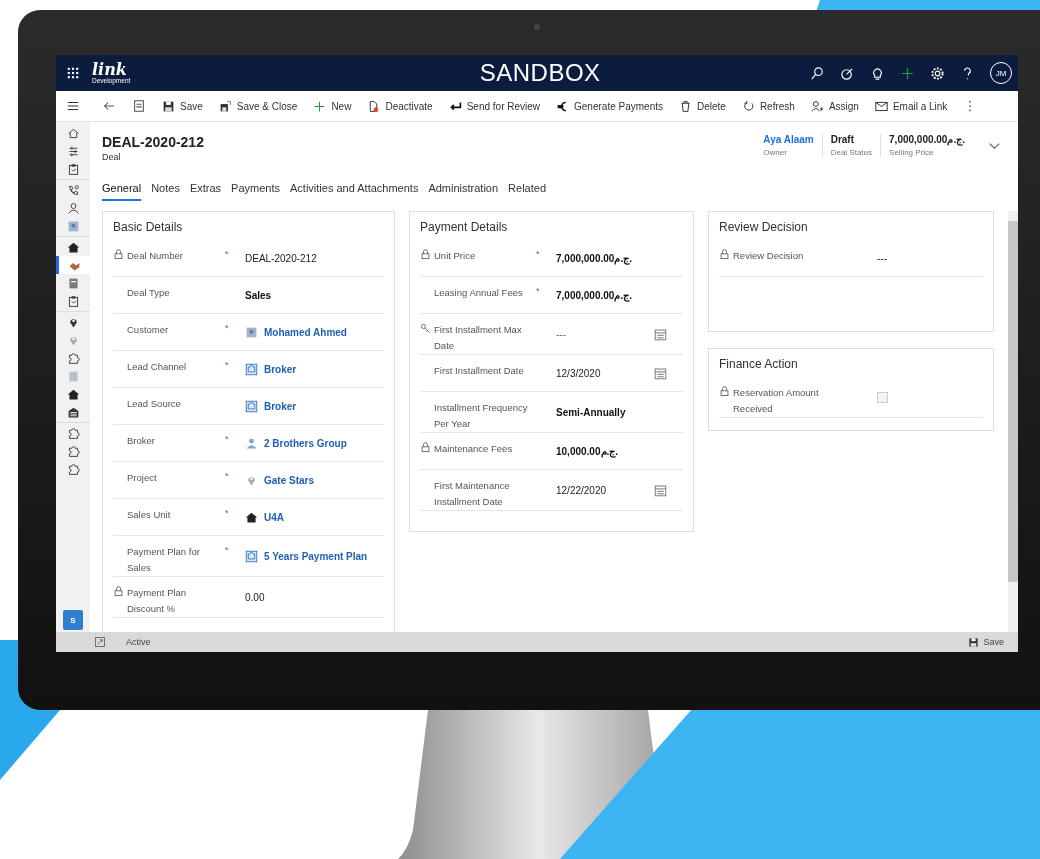  I want to click on lookup-link: 2 Brothers Group, so click(305, 443).